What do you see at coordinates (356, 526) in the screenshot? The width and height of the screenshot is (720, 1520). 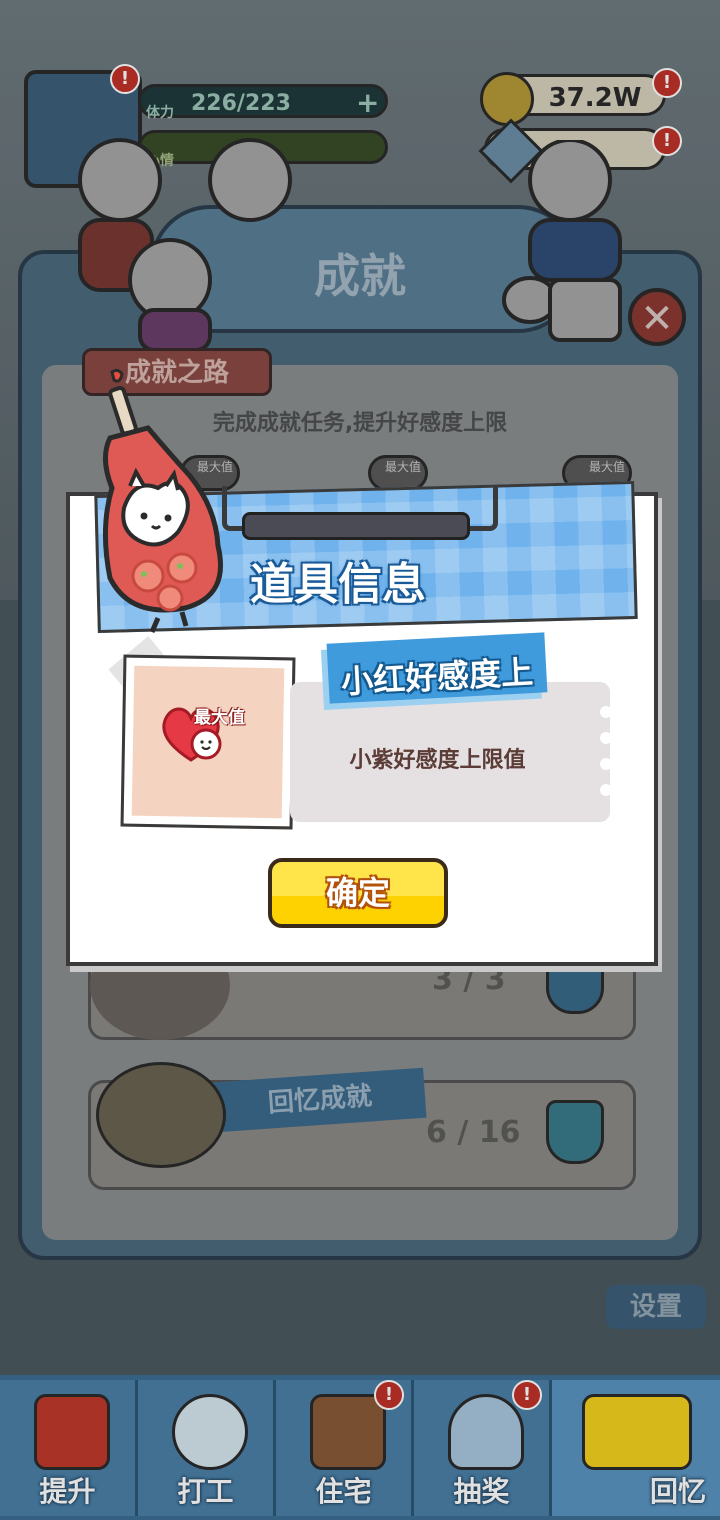 I see `modal-hanger-bar` at bounding box center [356, 526].